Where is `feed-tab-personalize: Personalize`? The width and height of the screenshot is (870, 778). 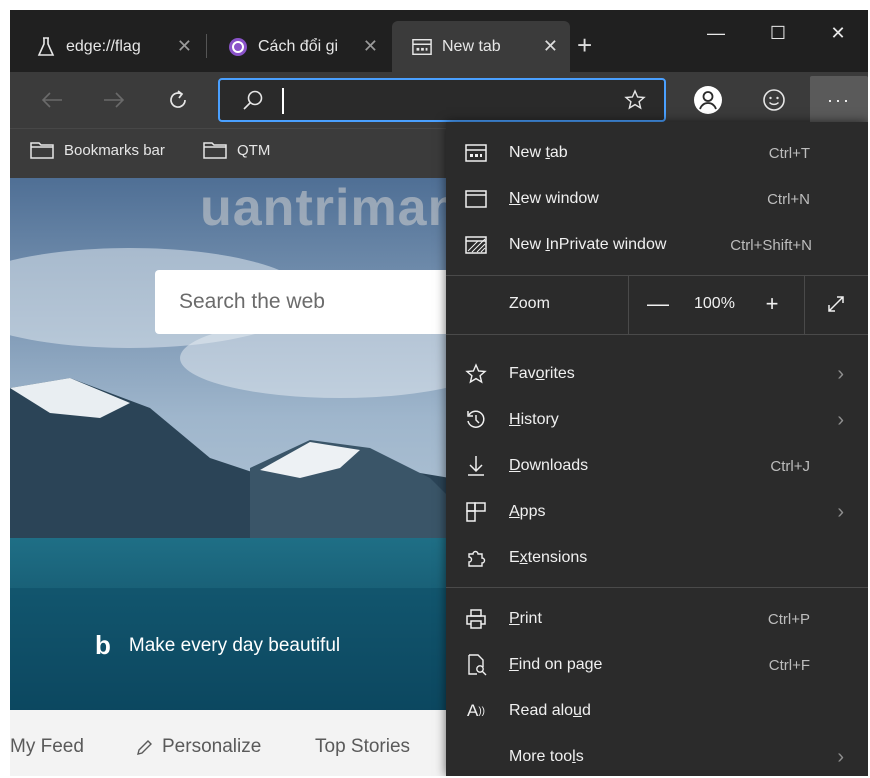 feed-tab-personalize: Personalize is located at coordinates (198, 747).